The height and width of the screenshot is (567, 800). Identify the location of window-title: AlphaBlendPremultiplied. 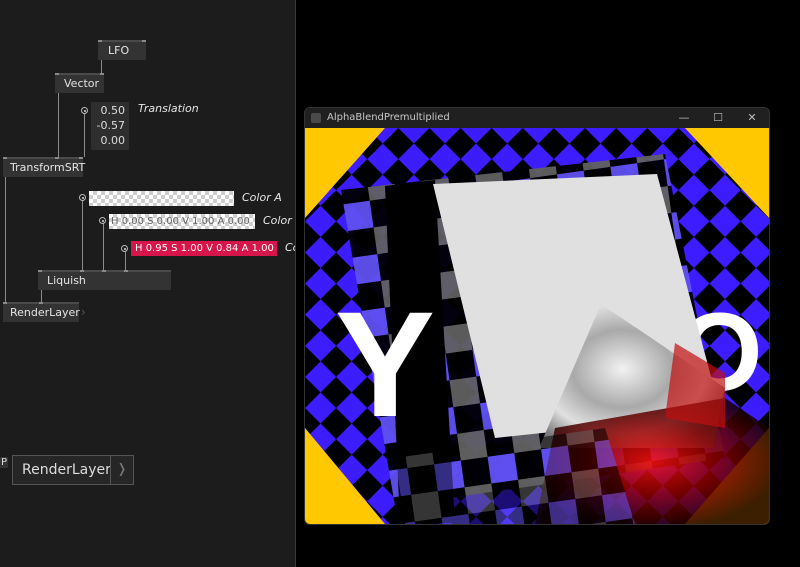
(388, 117).